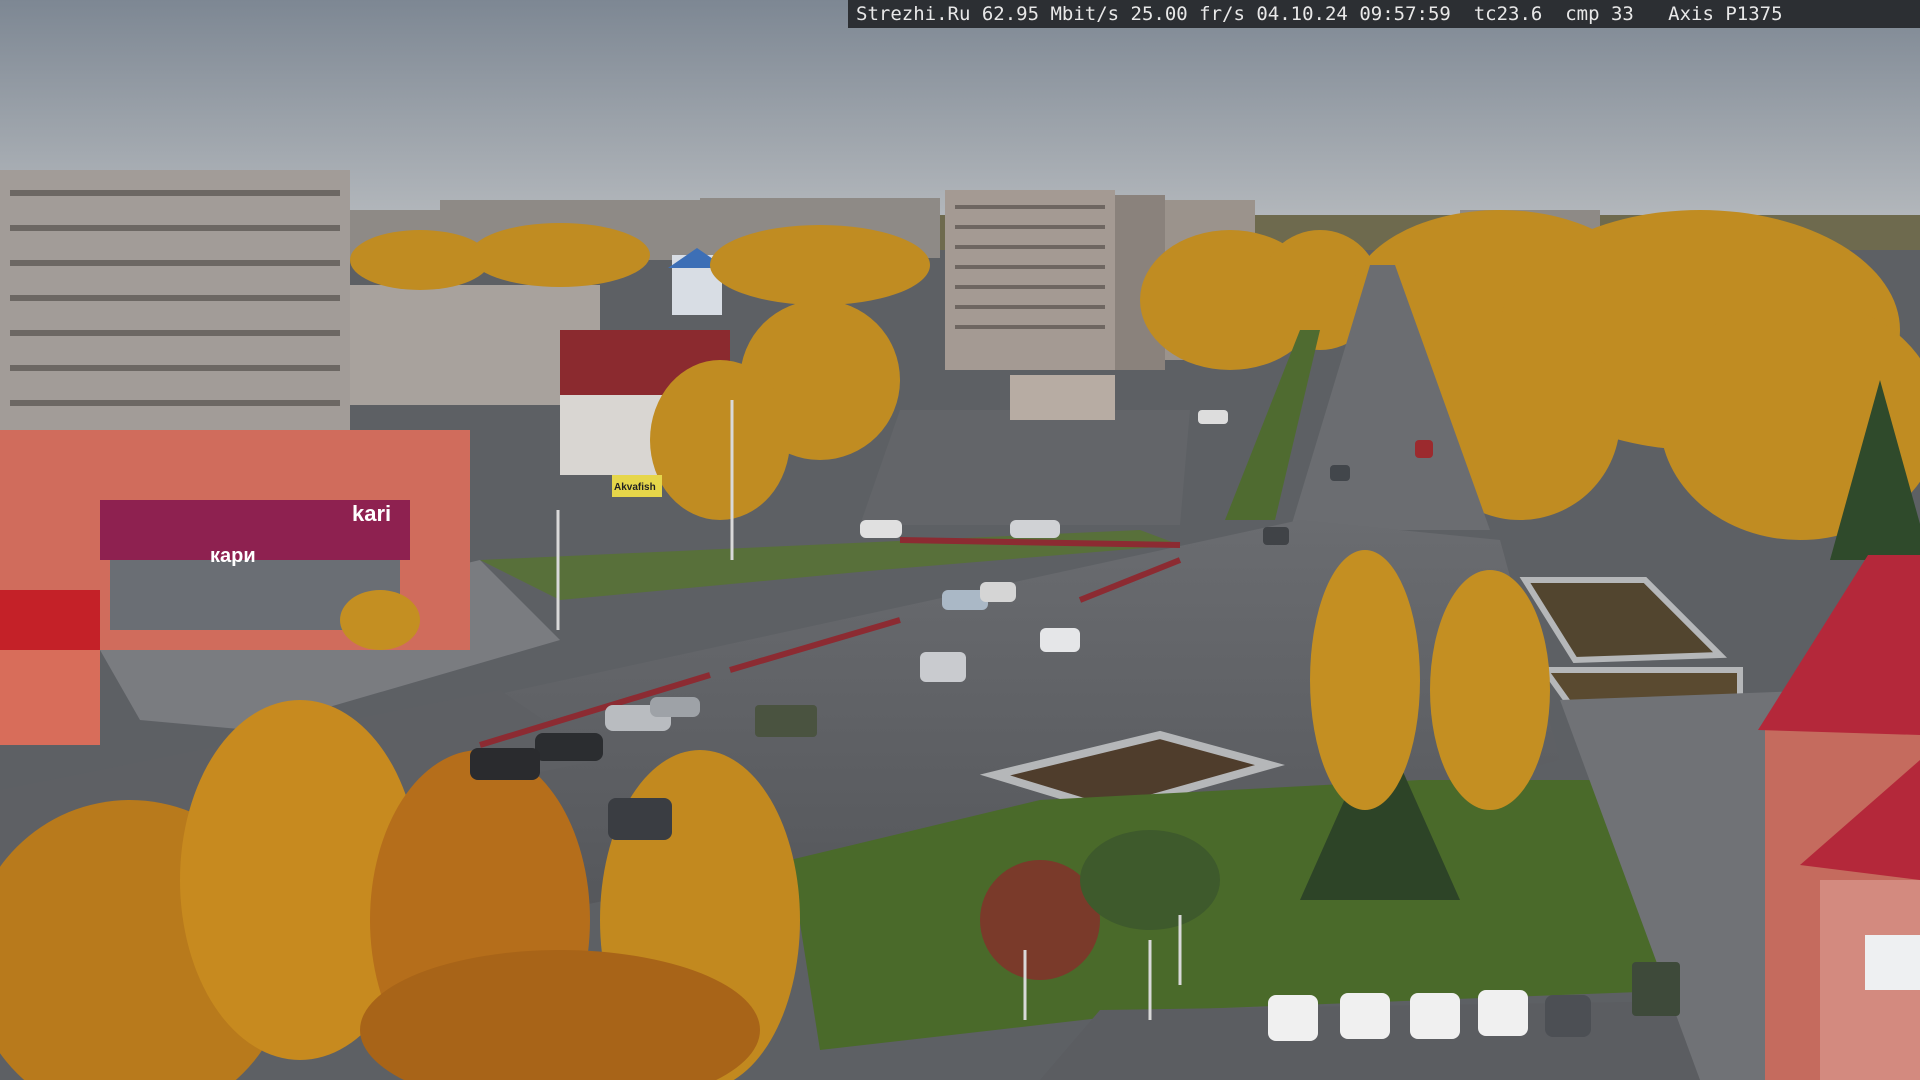 The height and width of the screenshot is (1080, 1920). I want to click on parking-lot, so click(1025, 467).